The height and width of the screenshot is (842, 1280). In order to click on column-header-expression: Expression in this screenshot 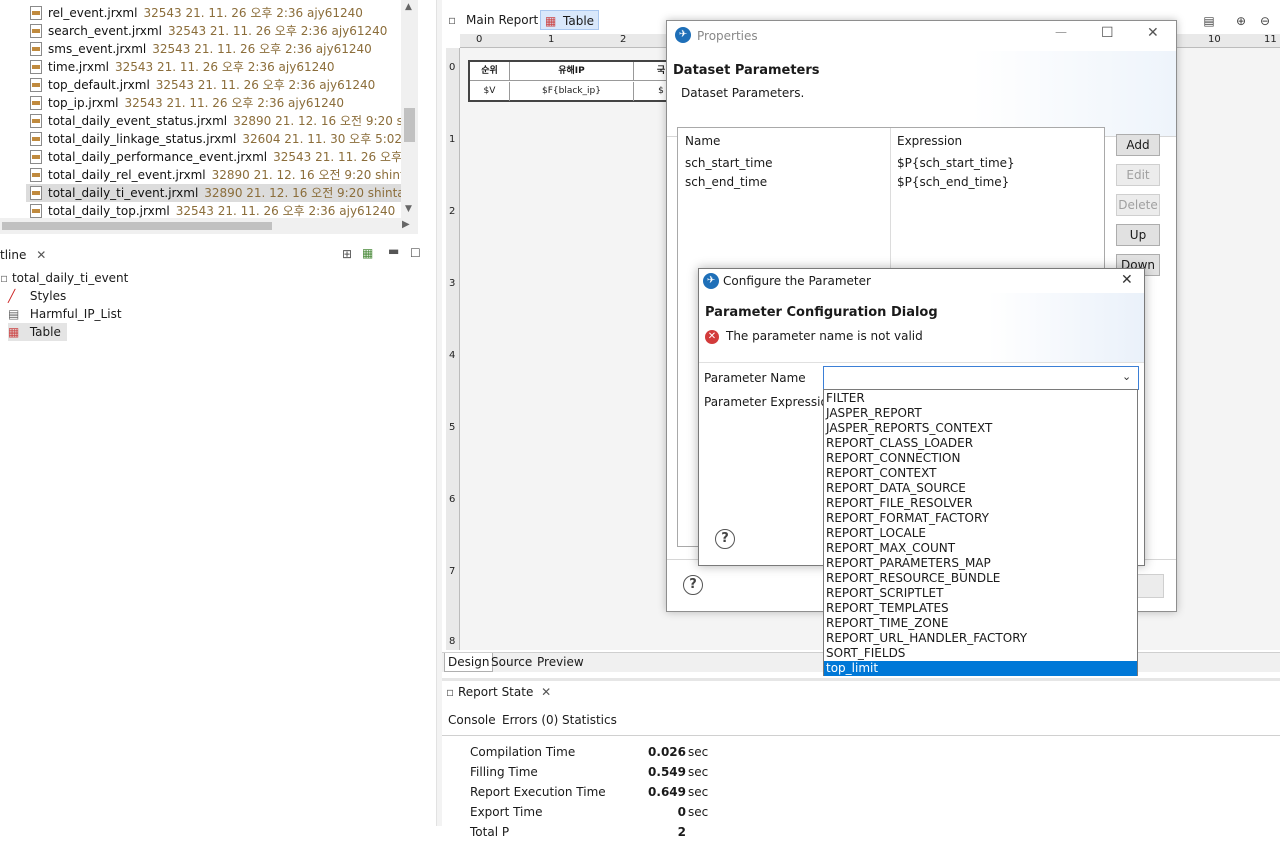, I will do `click(929, 141)`.